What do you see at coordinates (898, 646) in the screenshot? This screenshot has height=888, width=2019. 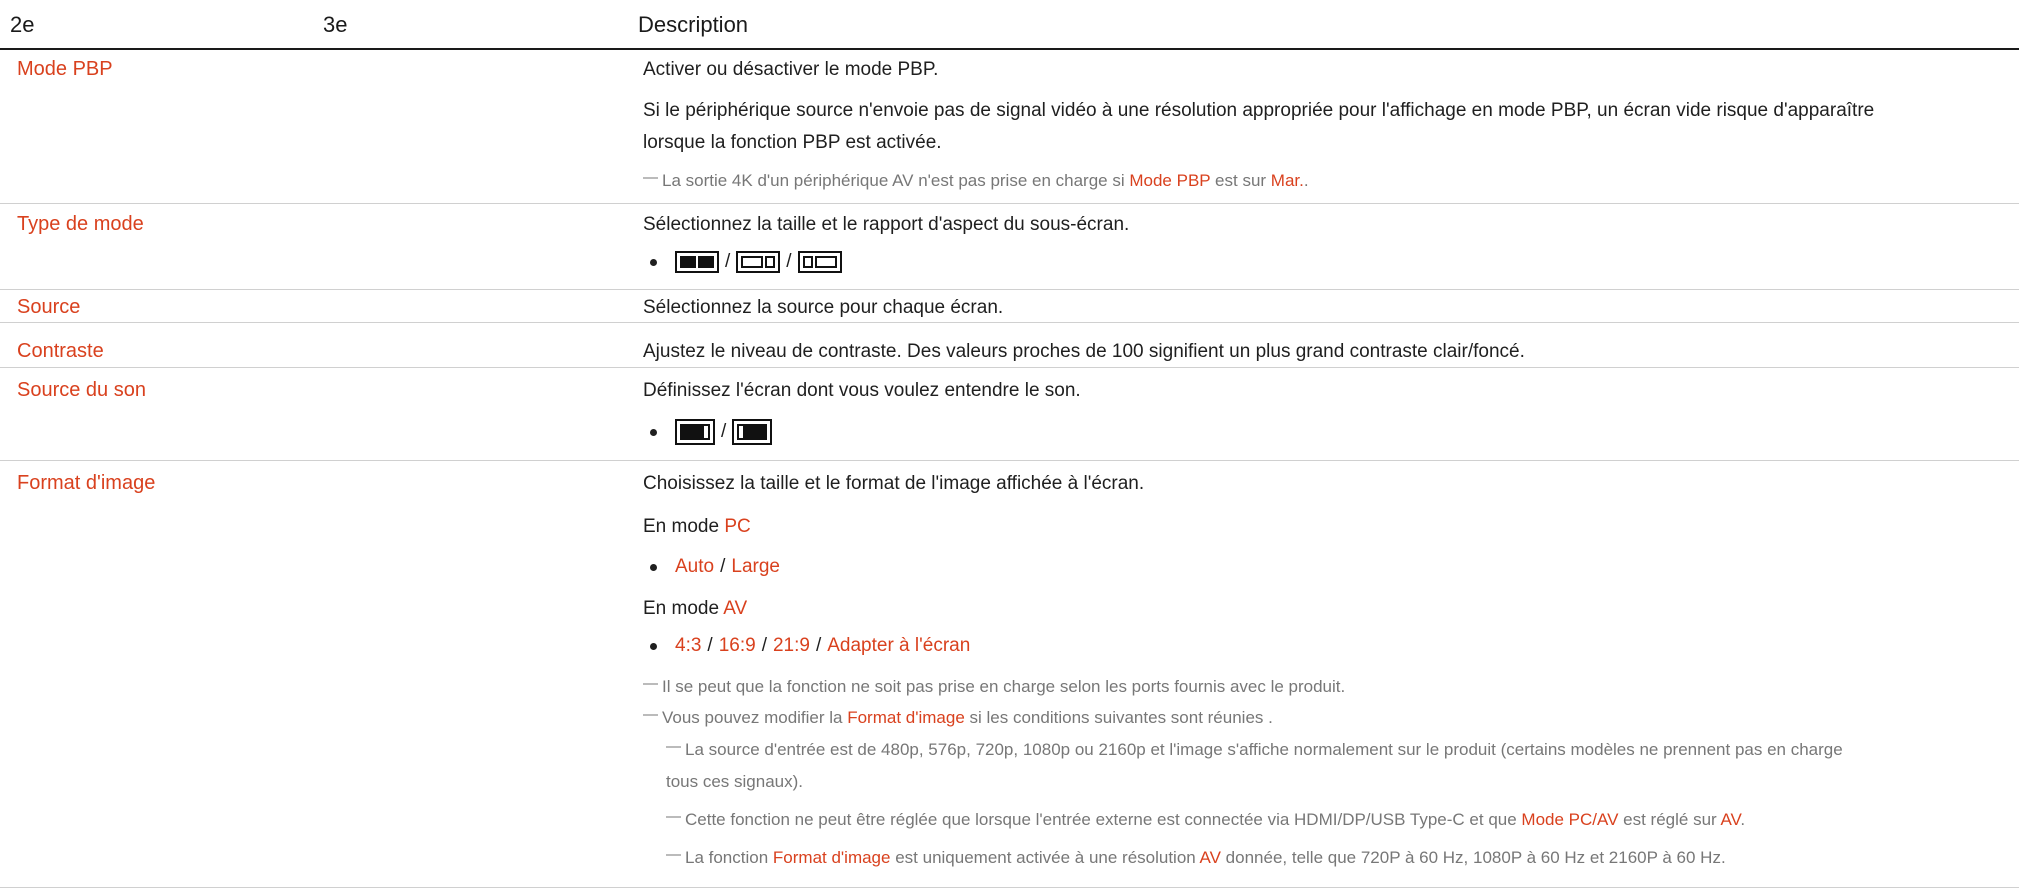 I see `option-adapter-ecran: Adapter à l'écran` at bounding box center [898, 646].